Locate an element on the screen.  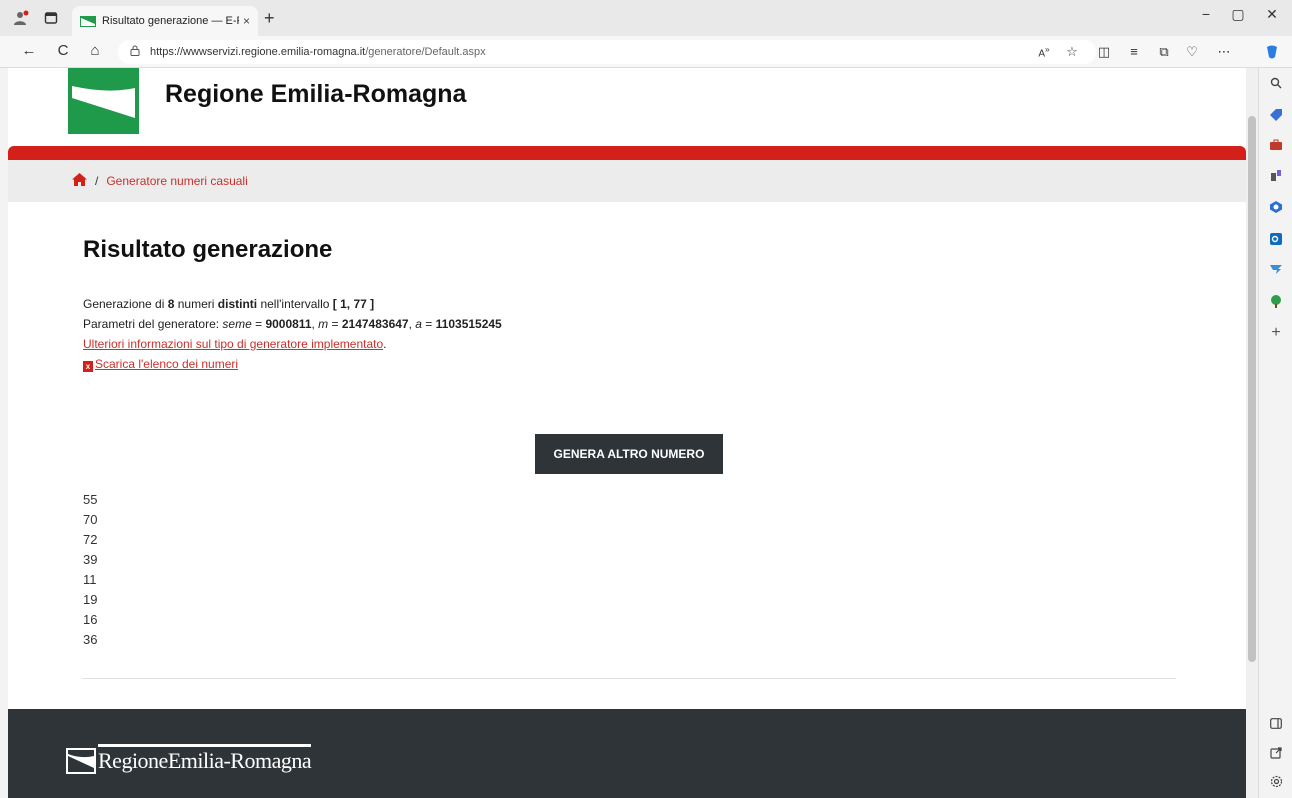
page-scrollbar is located at coordinates (1252, 433).